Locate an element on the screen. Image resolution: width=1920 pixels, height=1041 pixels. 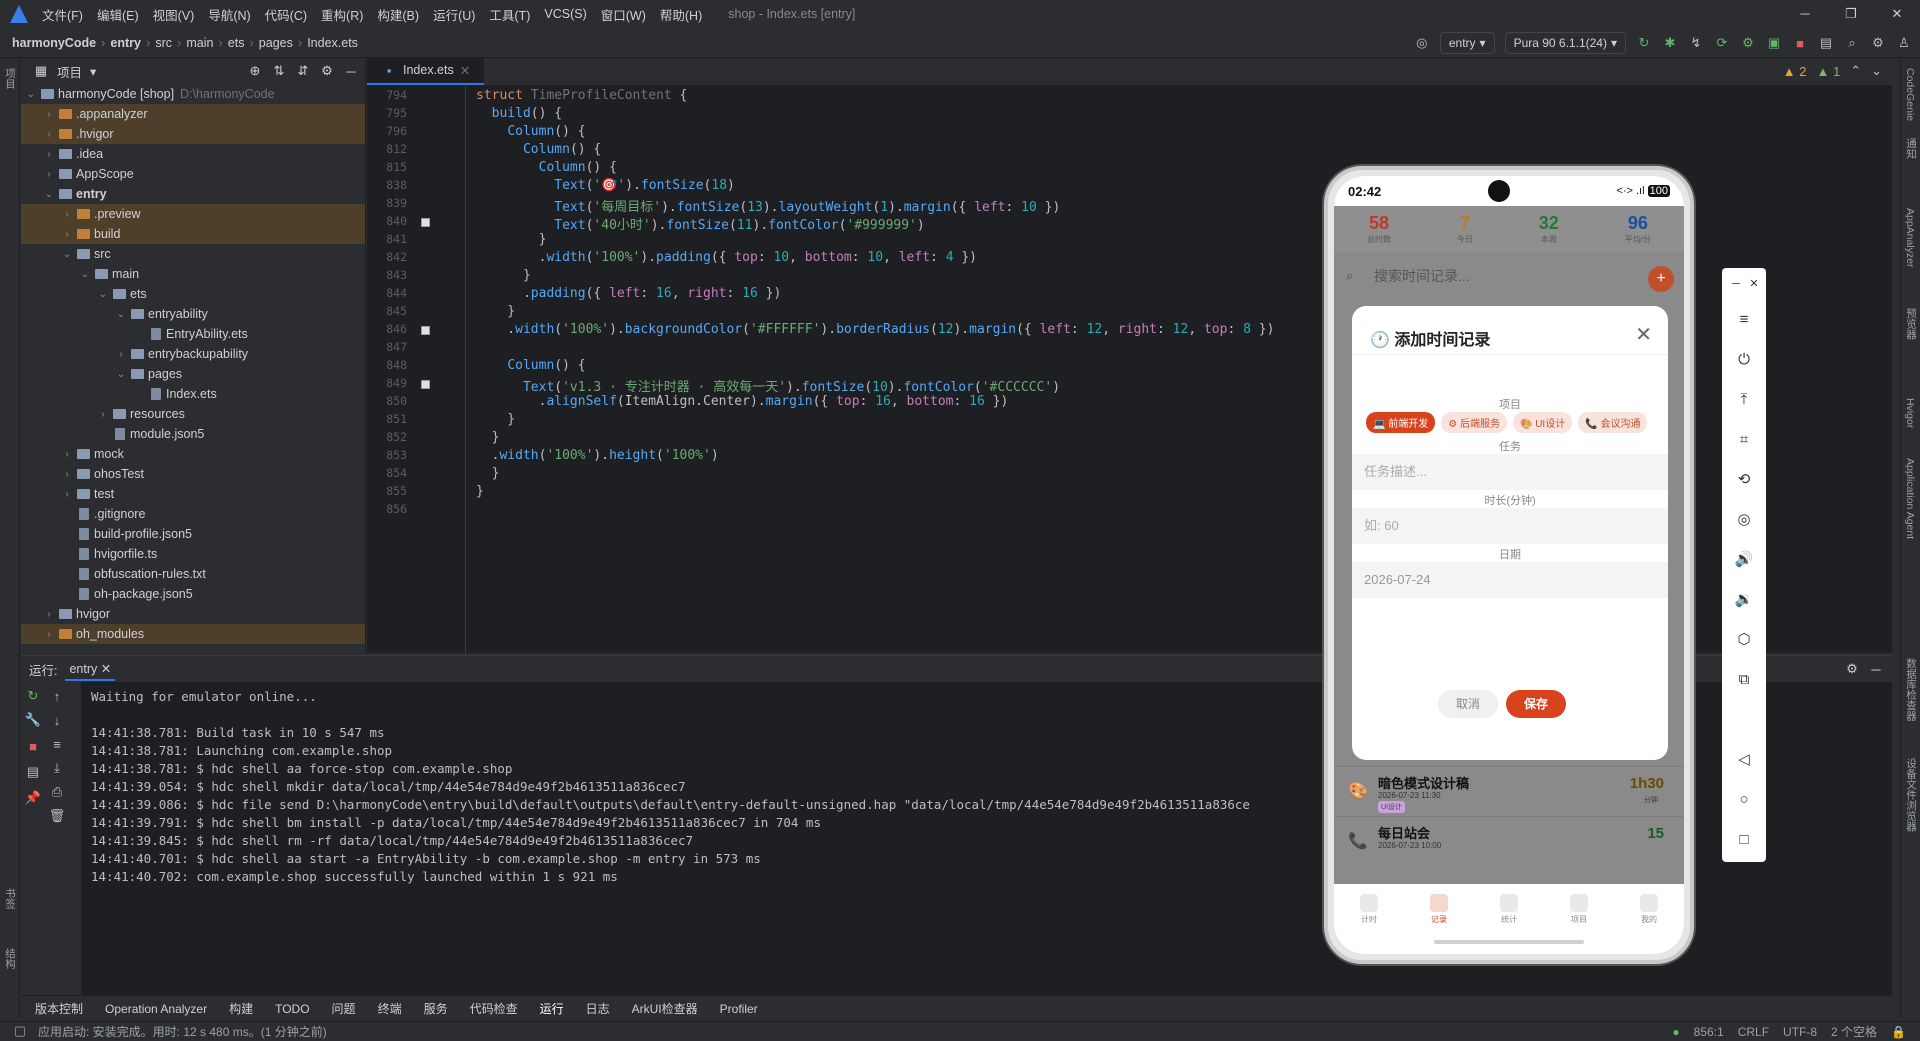
device-manager-icon: ▤ is located at coordinates (1826, 43).